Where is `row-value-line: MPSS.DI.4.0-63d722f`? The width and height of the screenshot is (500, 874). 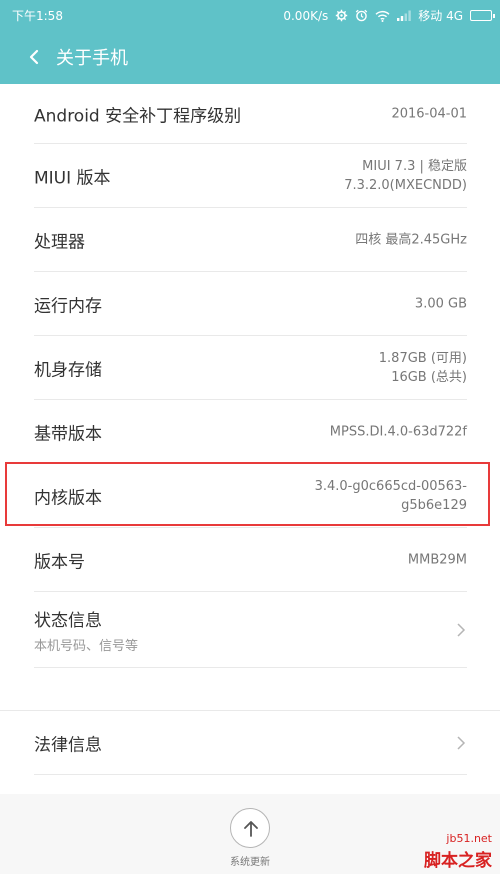
row-value-line: MPSS.DI.4.0-63d722f is located at coordinates (398, 432).